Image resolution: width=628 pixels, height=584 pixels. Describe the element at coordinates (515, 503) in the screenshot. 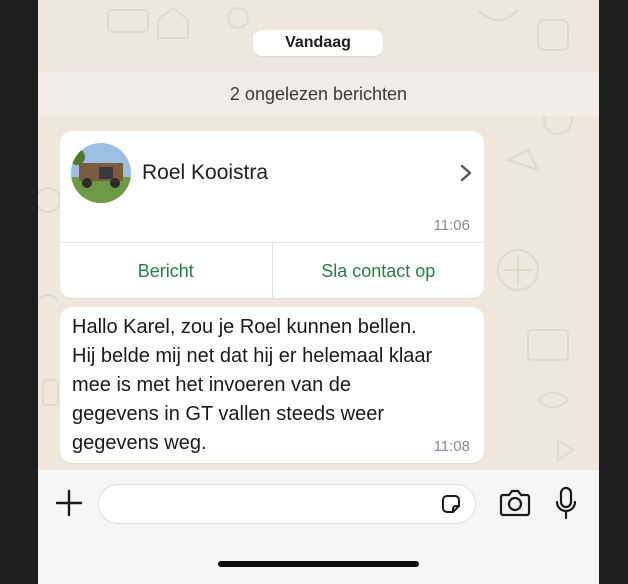

I see `camera-icon` at that location.